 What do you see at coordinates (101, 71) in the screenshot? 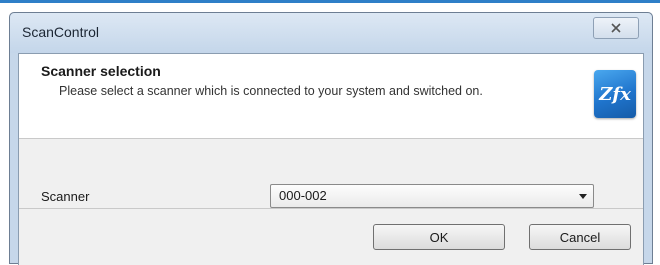
I see `header-title: Scanner selection` at bounding box center [101, 71].